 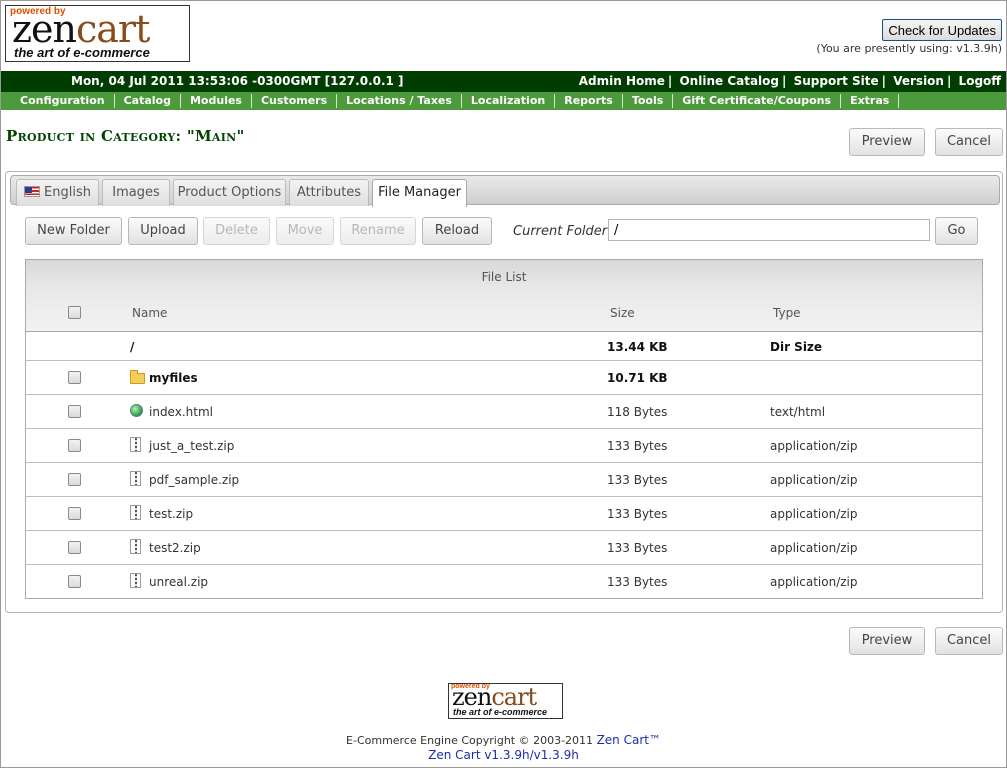 What do you see at coordinates (216, 101) in the screenshot?
I see `menu-modules: Modules` at bounding box center [216, 101].